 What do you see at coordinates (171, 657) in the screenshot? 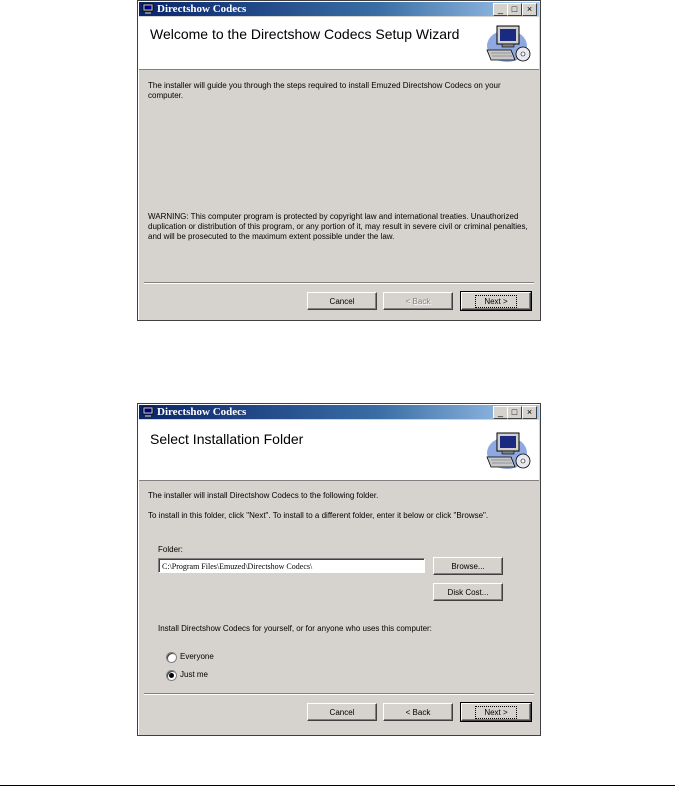
I see `everyone-radio` at bounding box center [171, 657].